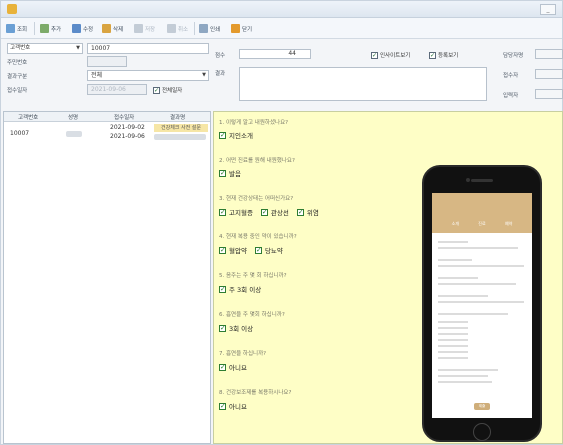 Image resolution: width=563 pixels, height=445 pixels. Describe the element at coordinates (204, 75) in the screenshot. I see `chevron-down-icon: ▼` at that location.